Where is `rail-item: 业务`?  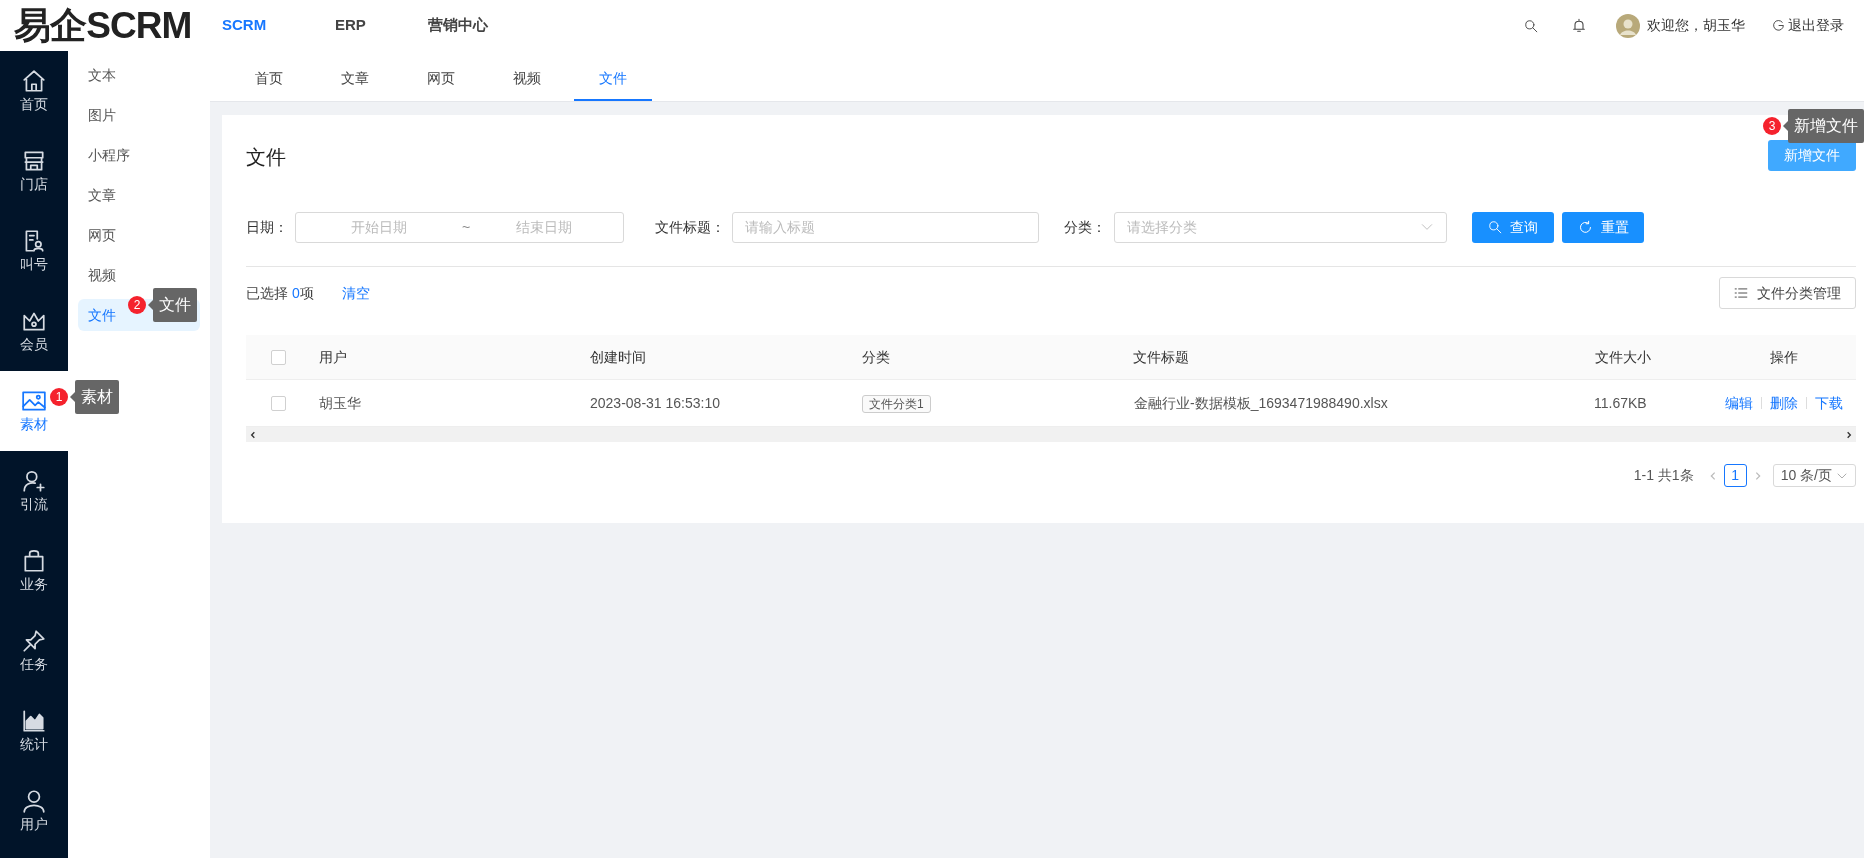
rail-item: 业务 is located at coordinates (34, 571).